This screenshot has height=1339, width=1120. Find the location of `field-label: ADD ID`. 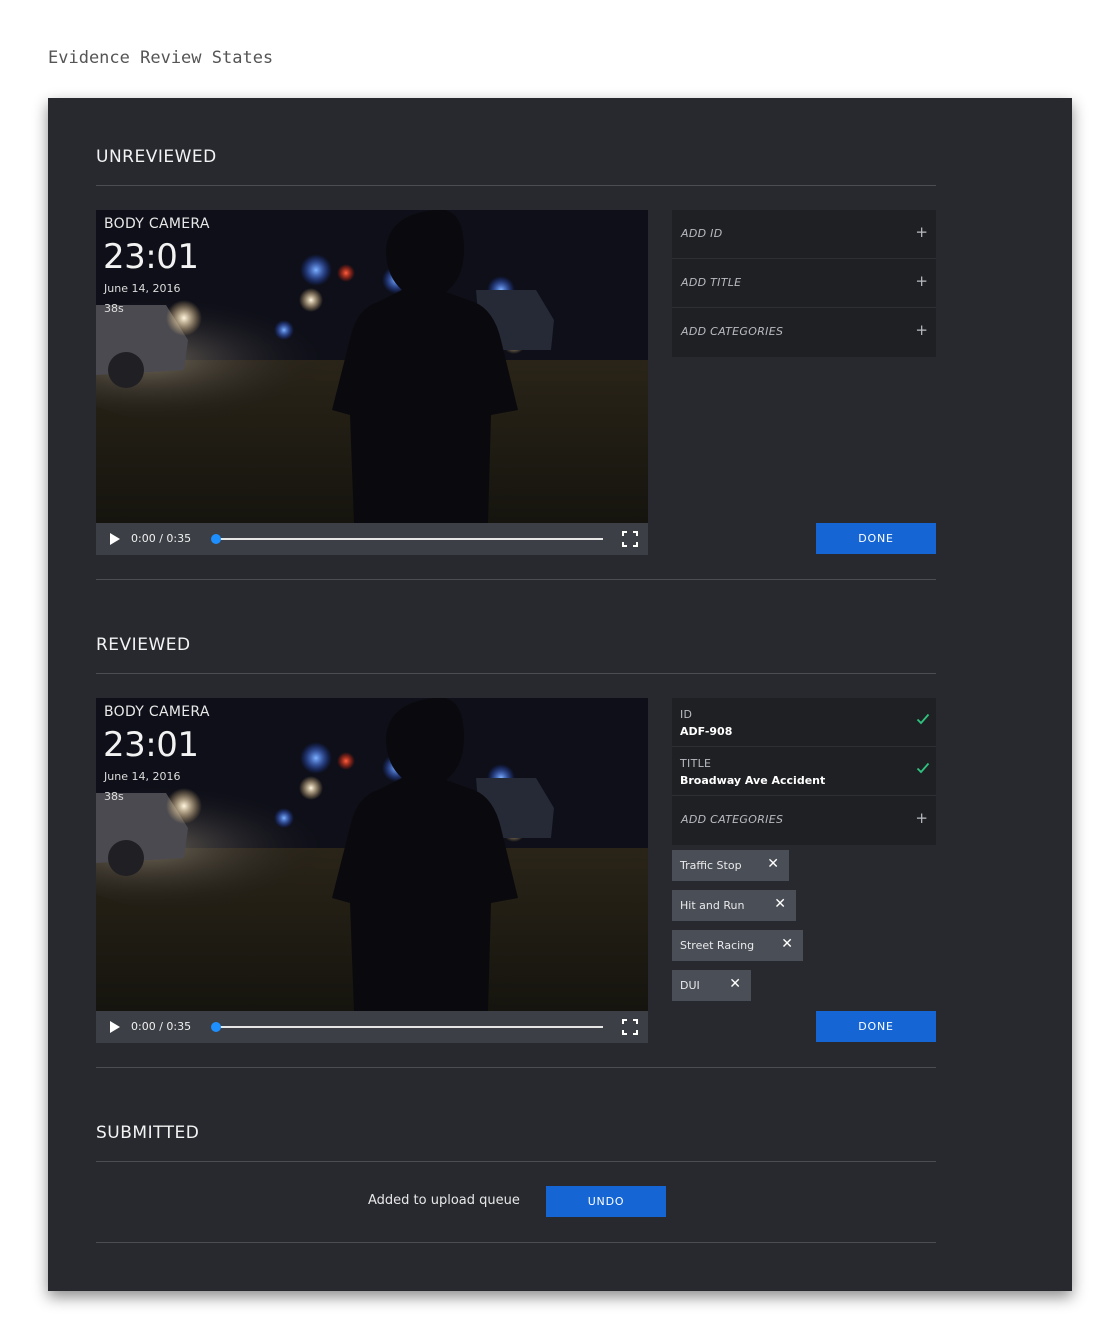

field-label: ADD ID is located at coordinates (702, 233).